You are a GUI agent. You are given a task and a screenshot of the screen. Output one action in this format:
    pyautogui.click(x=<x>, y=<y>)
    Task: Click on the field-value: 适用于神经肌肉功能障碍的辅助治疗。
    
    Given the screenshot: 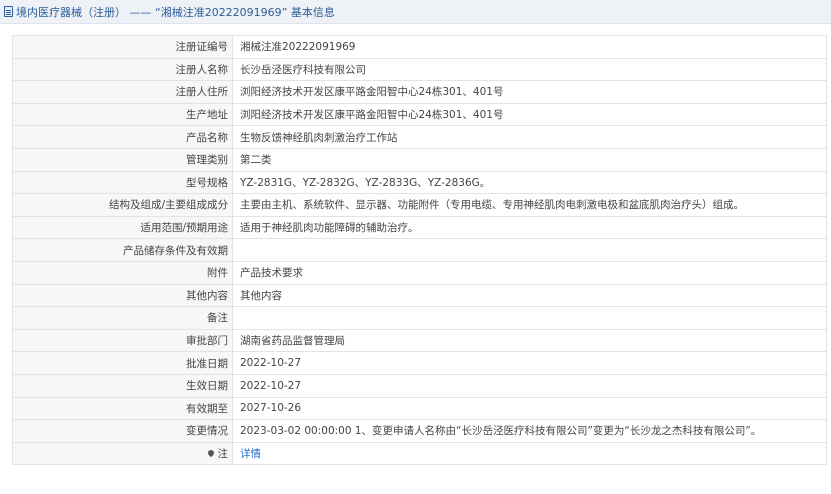 What is the action you would take?
    pyautogui.click(x=529, y=227)
    